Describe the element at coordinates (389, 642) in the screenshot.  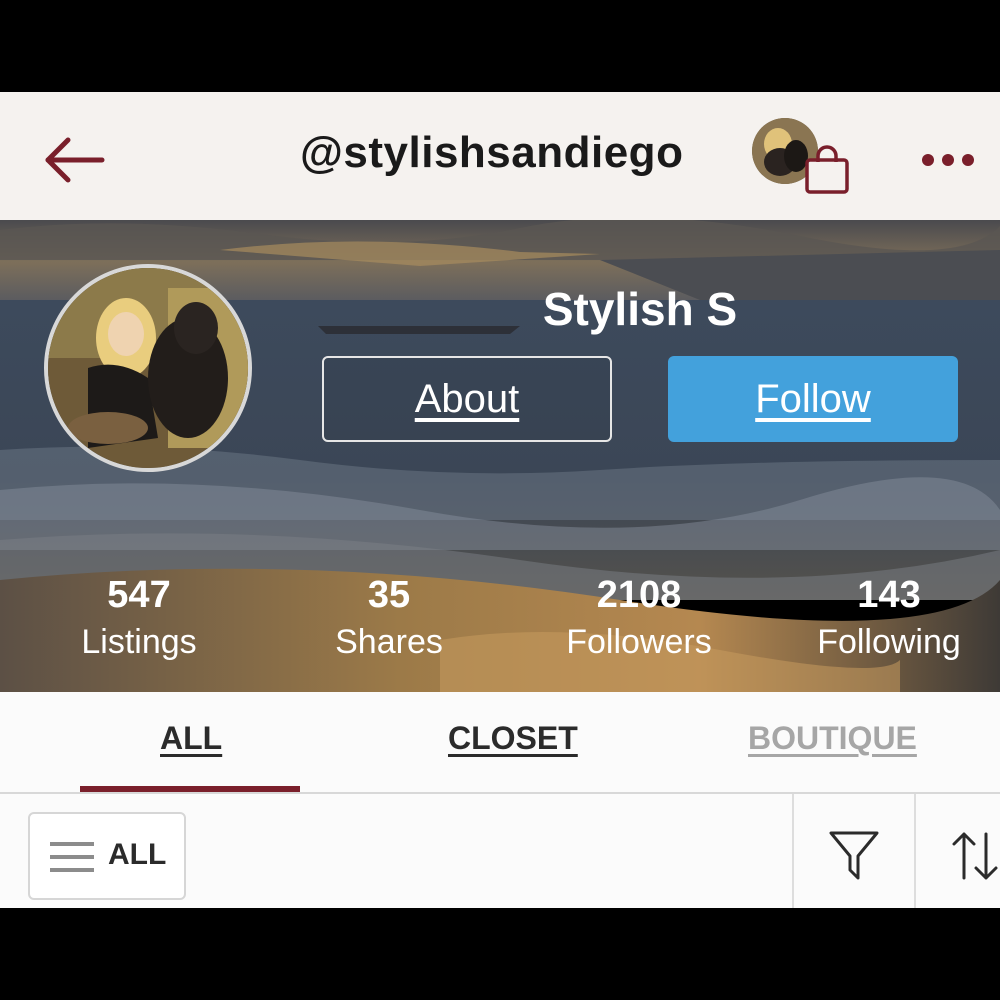
I see `stat-label: Shares` at that location.